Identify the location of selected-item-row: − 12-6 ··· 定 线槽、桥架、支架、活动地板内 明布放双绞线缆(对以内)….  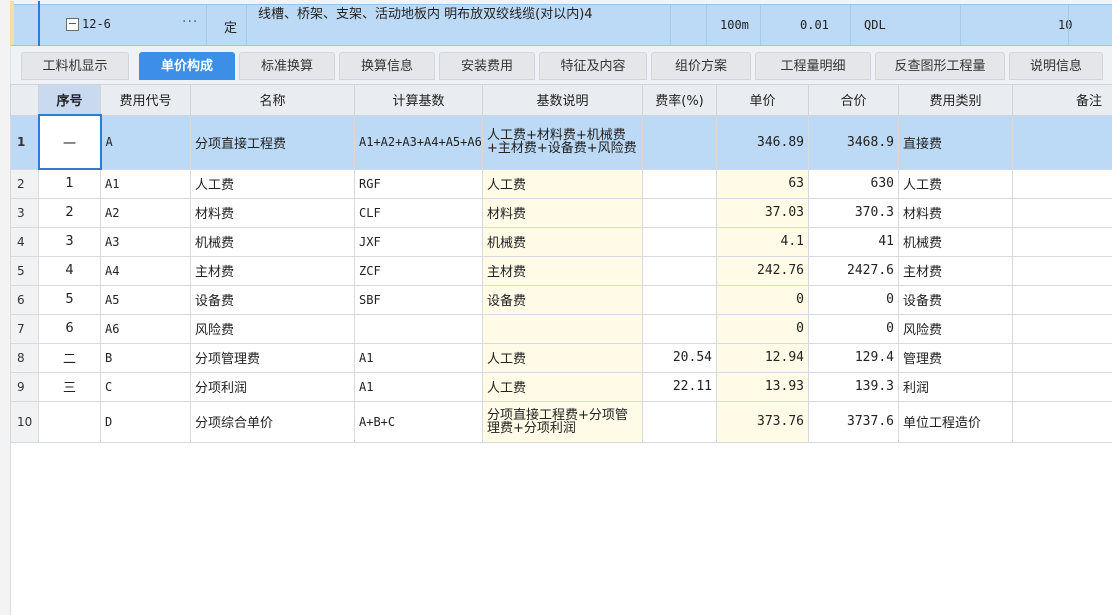
(561, 24).